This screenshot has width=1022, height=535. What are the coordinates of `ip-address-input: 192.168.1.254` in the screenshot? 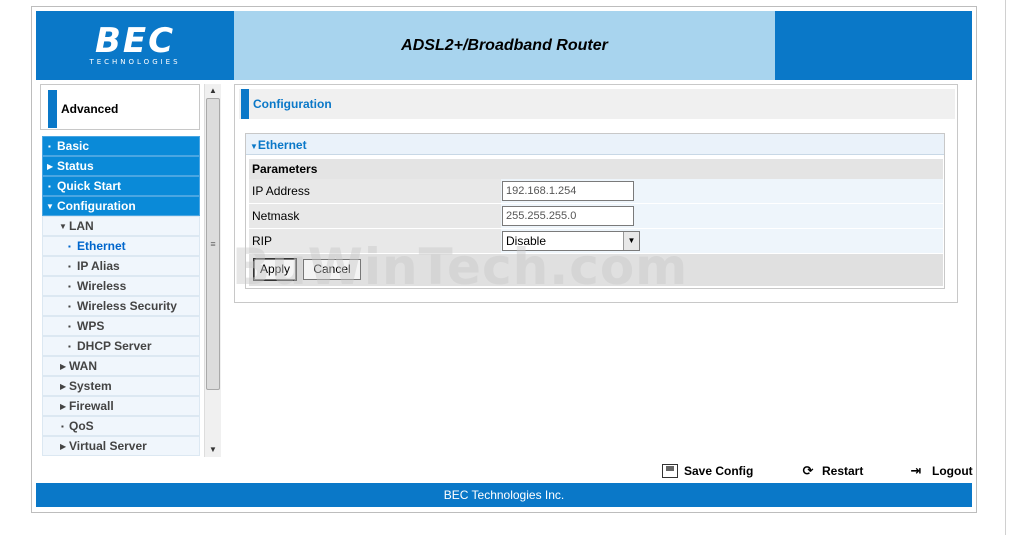 It's located at (568, 191).